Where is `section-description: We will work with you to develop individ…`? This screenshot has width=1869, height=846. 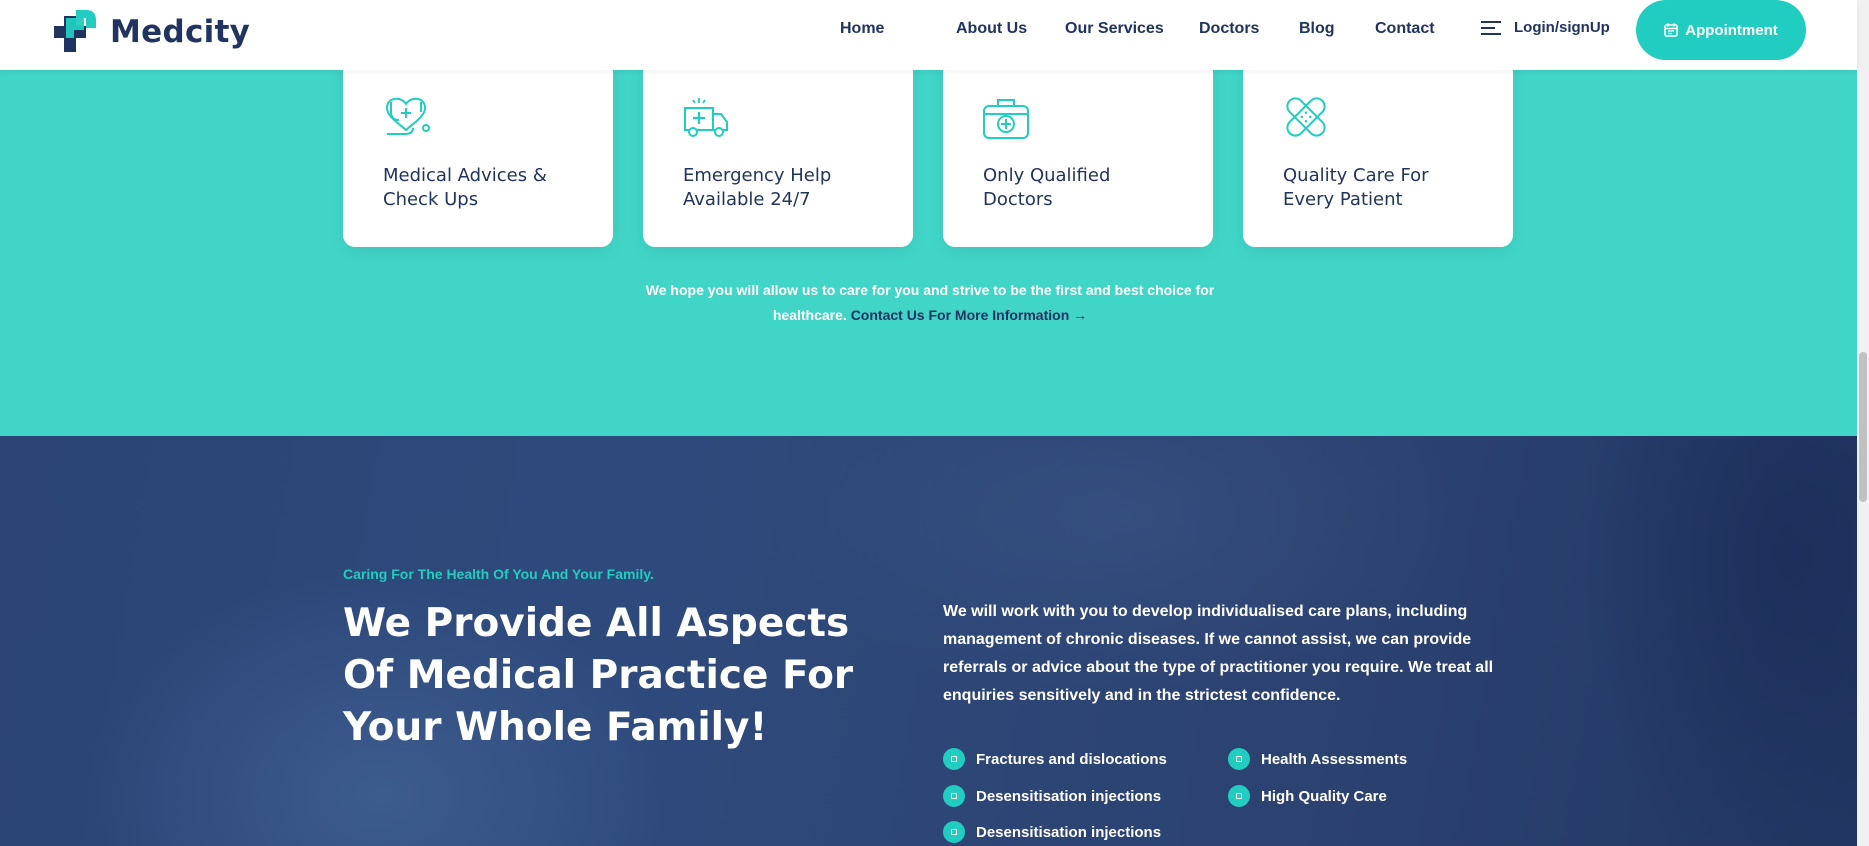
section-description: We will work with you to develop individ… is located at coordinates (1218, 653).